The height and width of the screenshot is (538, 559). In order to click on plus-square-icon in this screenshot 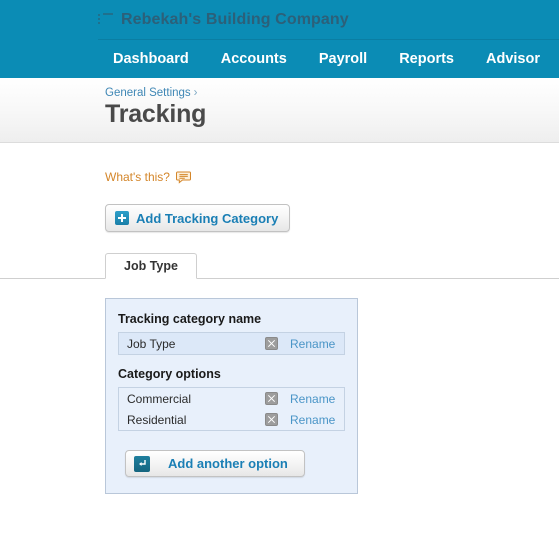, I will do `click(122, 218)`.